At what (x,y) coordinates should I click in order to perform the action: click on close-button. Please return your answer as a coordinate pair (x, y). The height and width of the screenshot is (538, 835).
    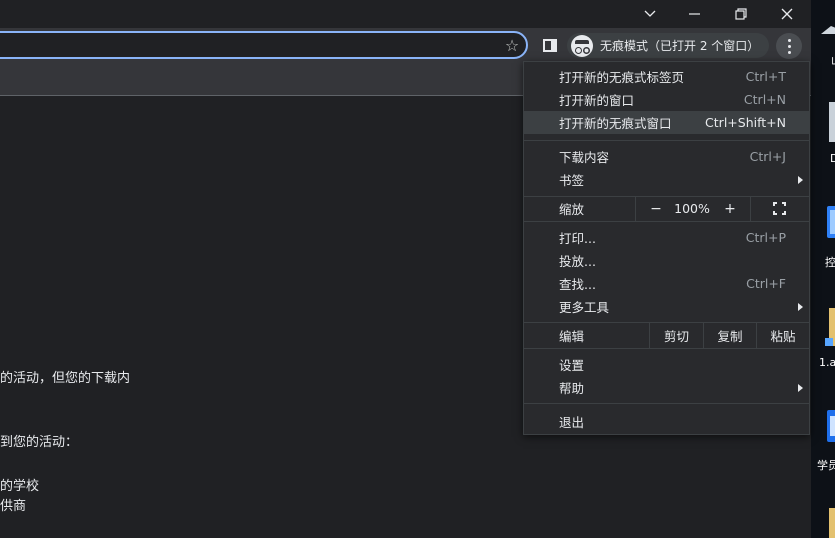
    Looking at the image, I should click on (787, 14).